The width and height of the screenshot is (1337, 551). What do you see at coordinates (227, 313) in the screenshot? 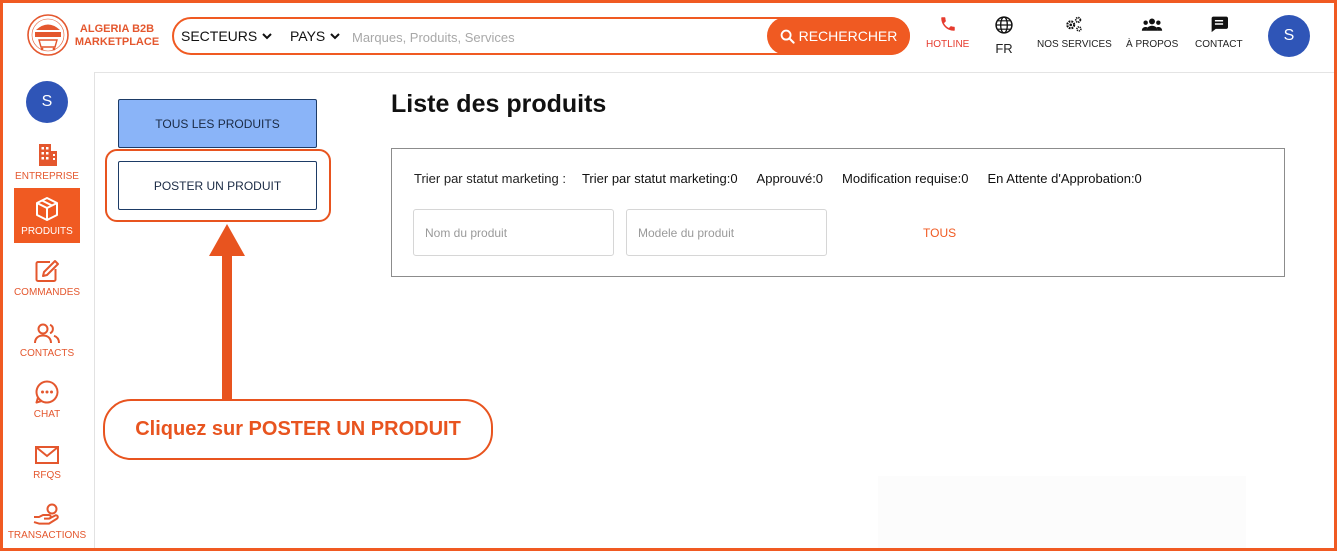
I see `arrow-up-icon` at bounding box center [227, 313].